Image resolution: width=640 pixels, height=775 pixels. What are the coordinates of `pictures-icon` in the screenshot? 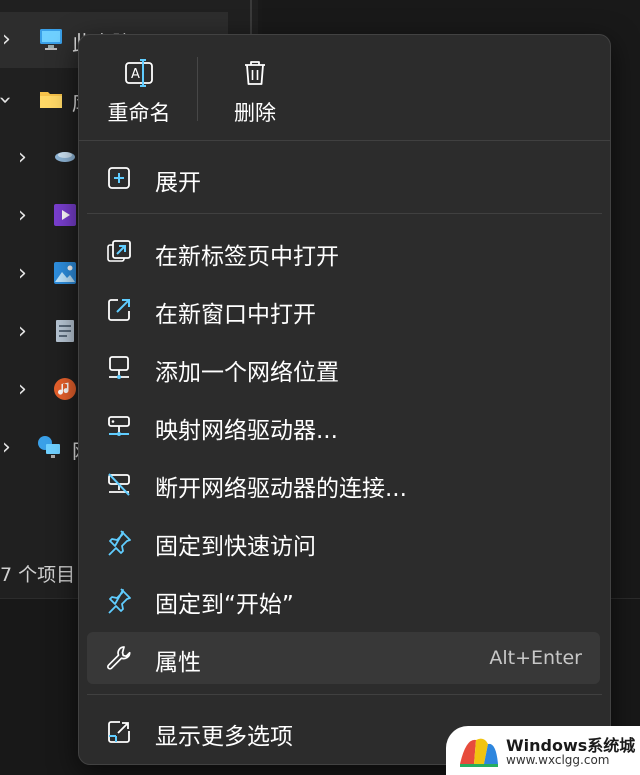 It's located at (65, 273).